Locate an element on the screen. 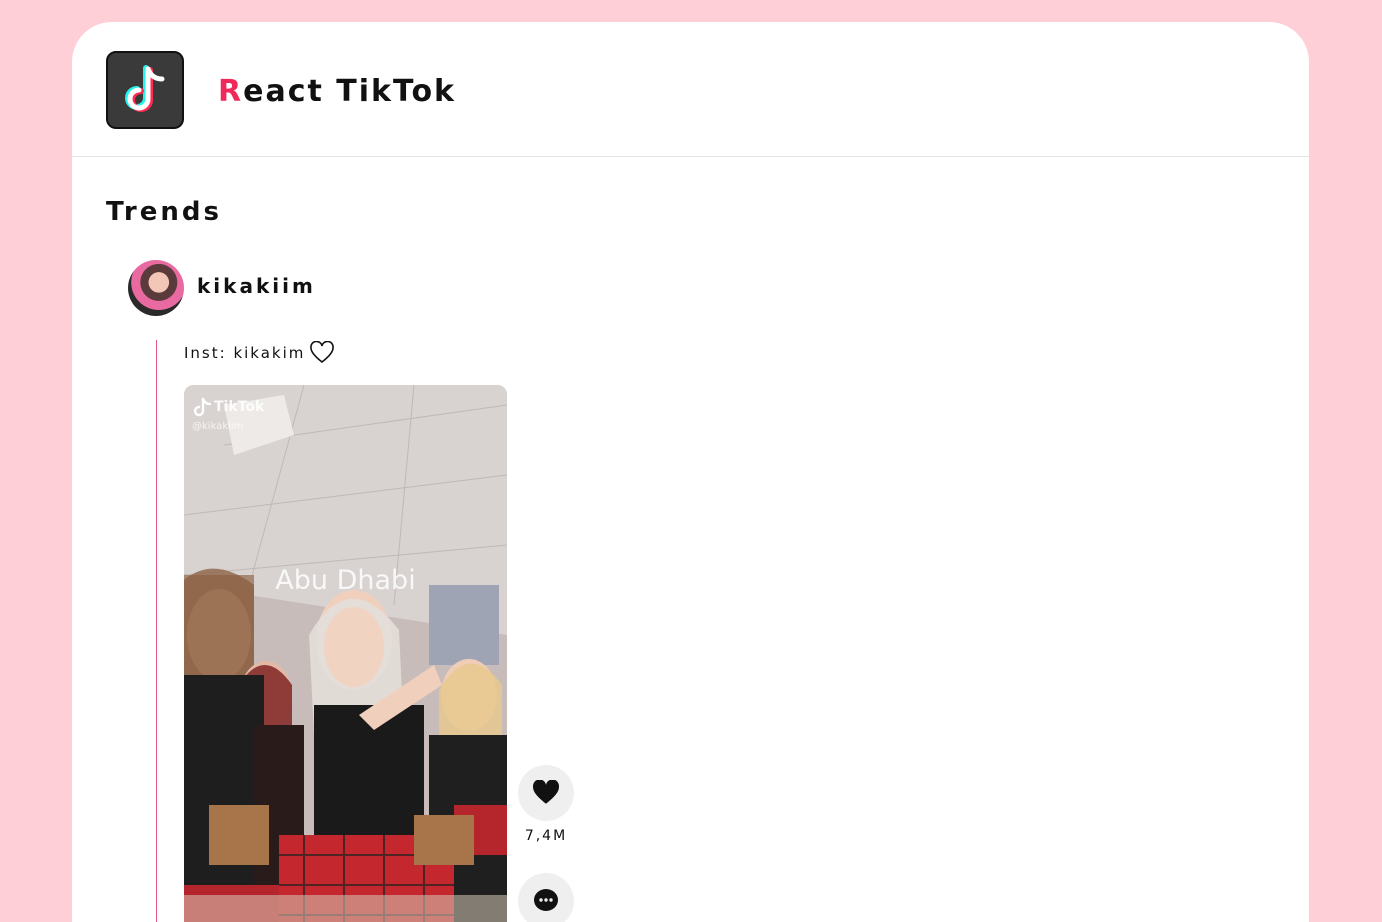  like-button is located at coordinates (546, 793).